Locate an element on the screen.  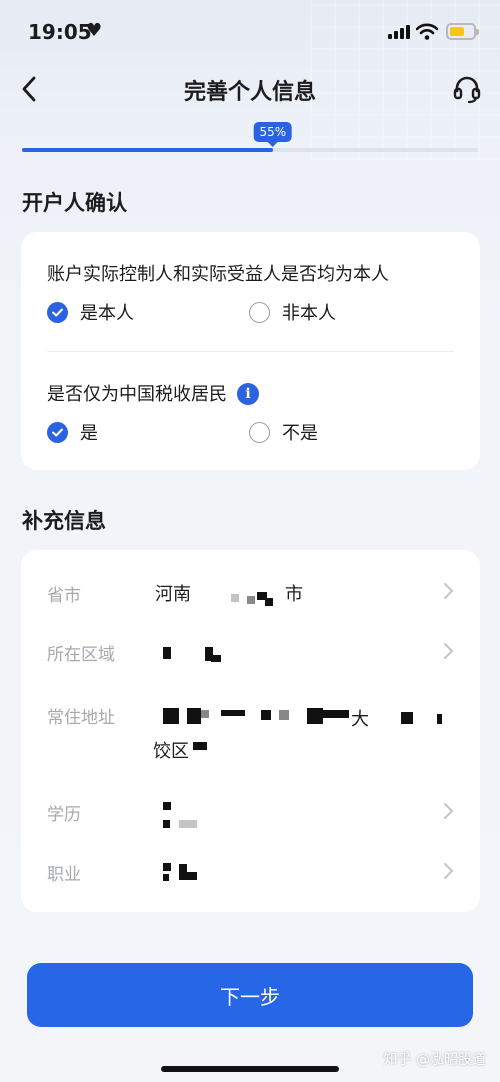
status-time: 19:05 is located at coordinates (60, 32).